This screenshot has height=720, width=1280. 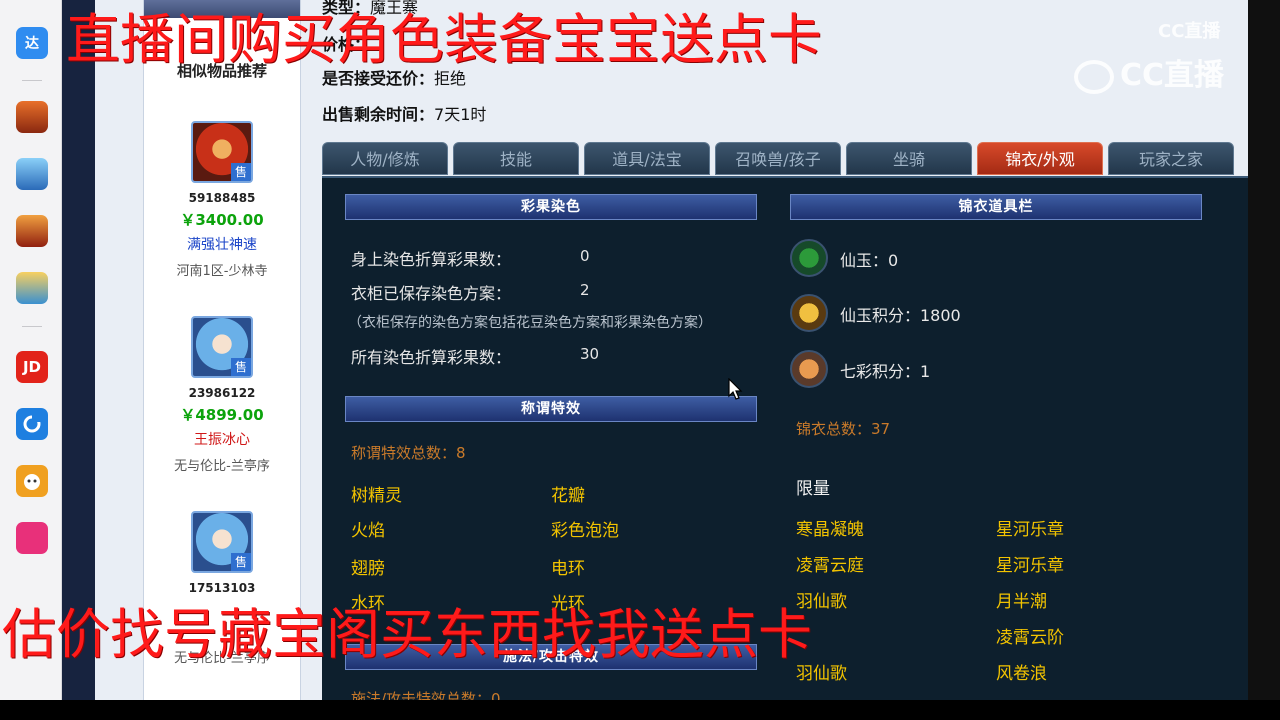 I want to click on outfit-item: 风卷浪, so click(x=1021, y=674).